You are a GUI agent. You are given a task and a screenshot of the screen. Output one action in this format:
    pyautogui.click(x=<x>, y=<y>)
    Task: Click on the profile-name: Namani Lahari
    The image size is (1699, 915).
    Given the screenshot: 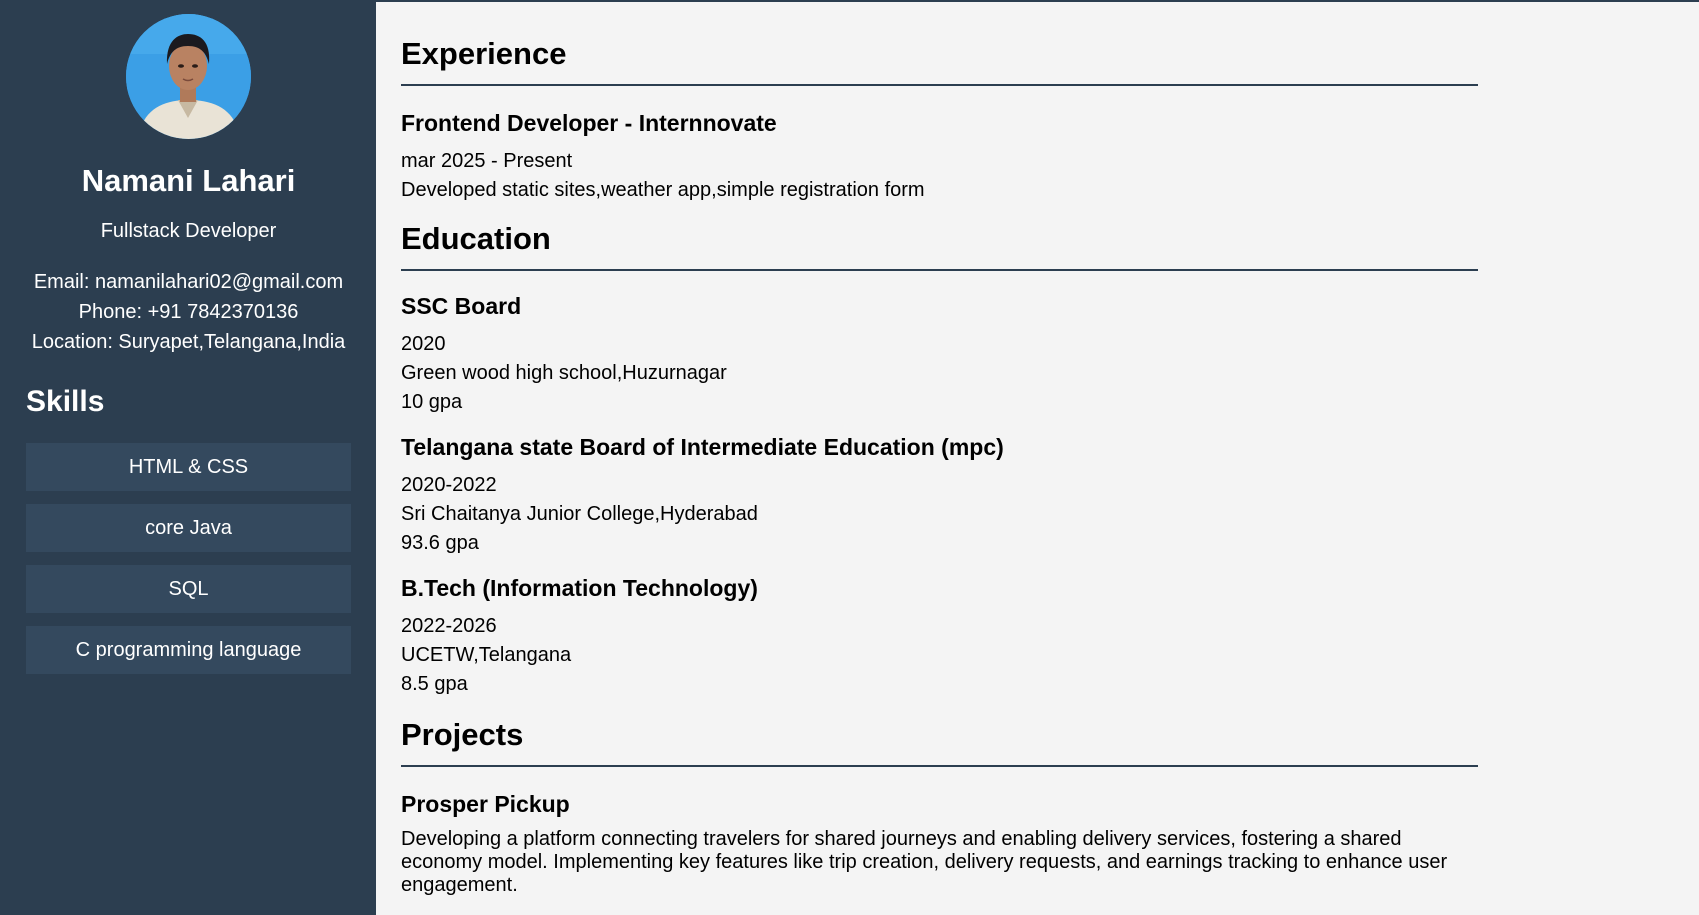 What is the action you would take?
    pyautogui.click(x=188, y=180)
    